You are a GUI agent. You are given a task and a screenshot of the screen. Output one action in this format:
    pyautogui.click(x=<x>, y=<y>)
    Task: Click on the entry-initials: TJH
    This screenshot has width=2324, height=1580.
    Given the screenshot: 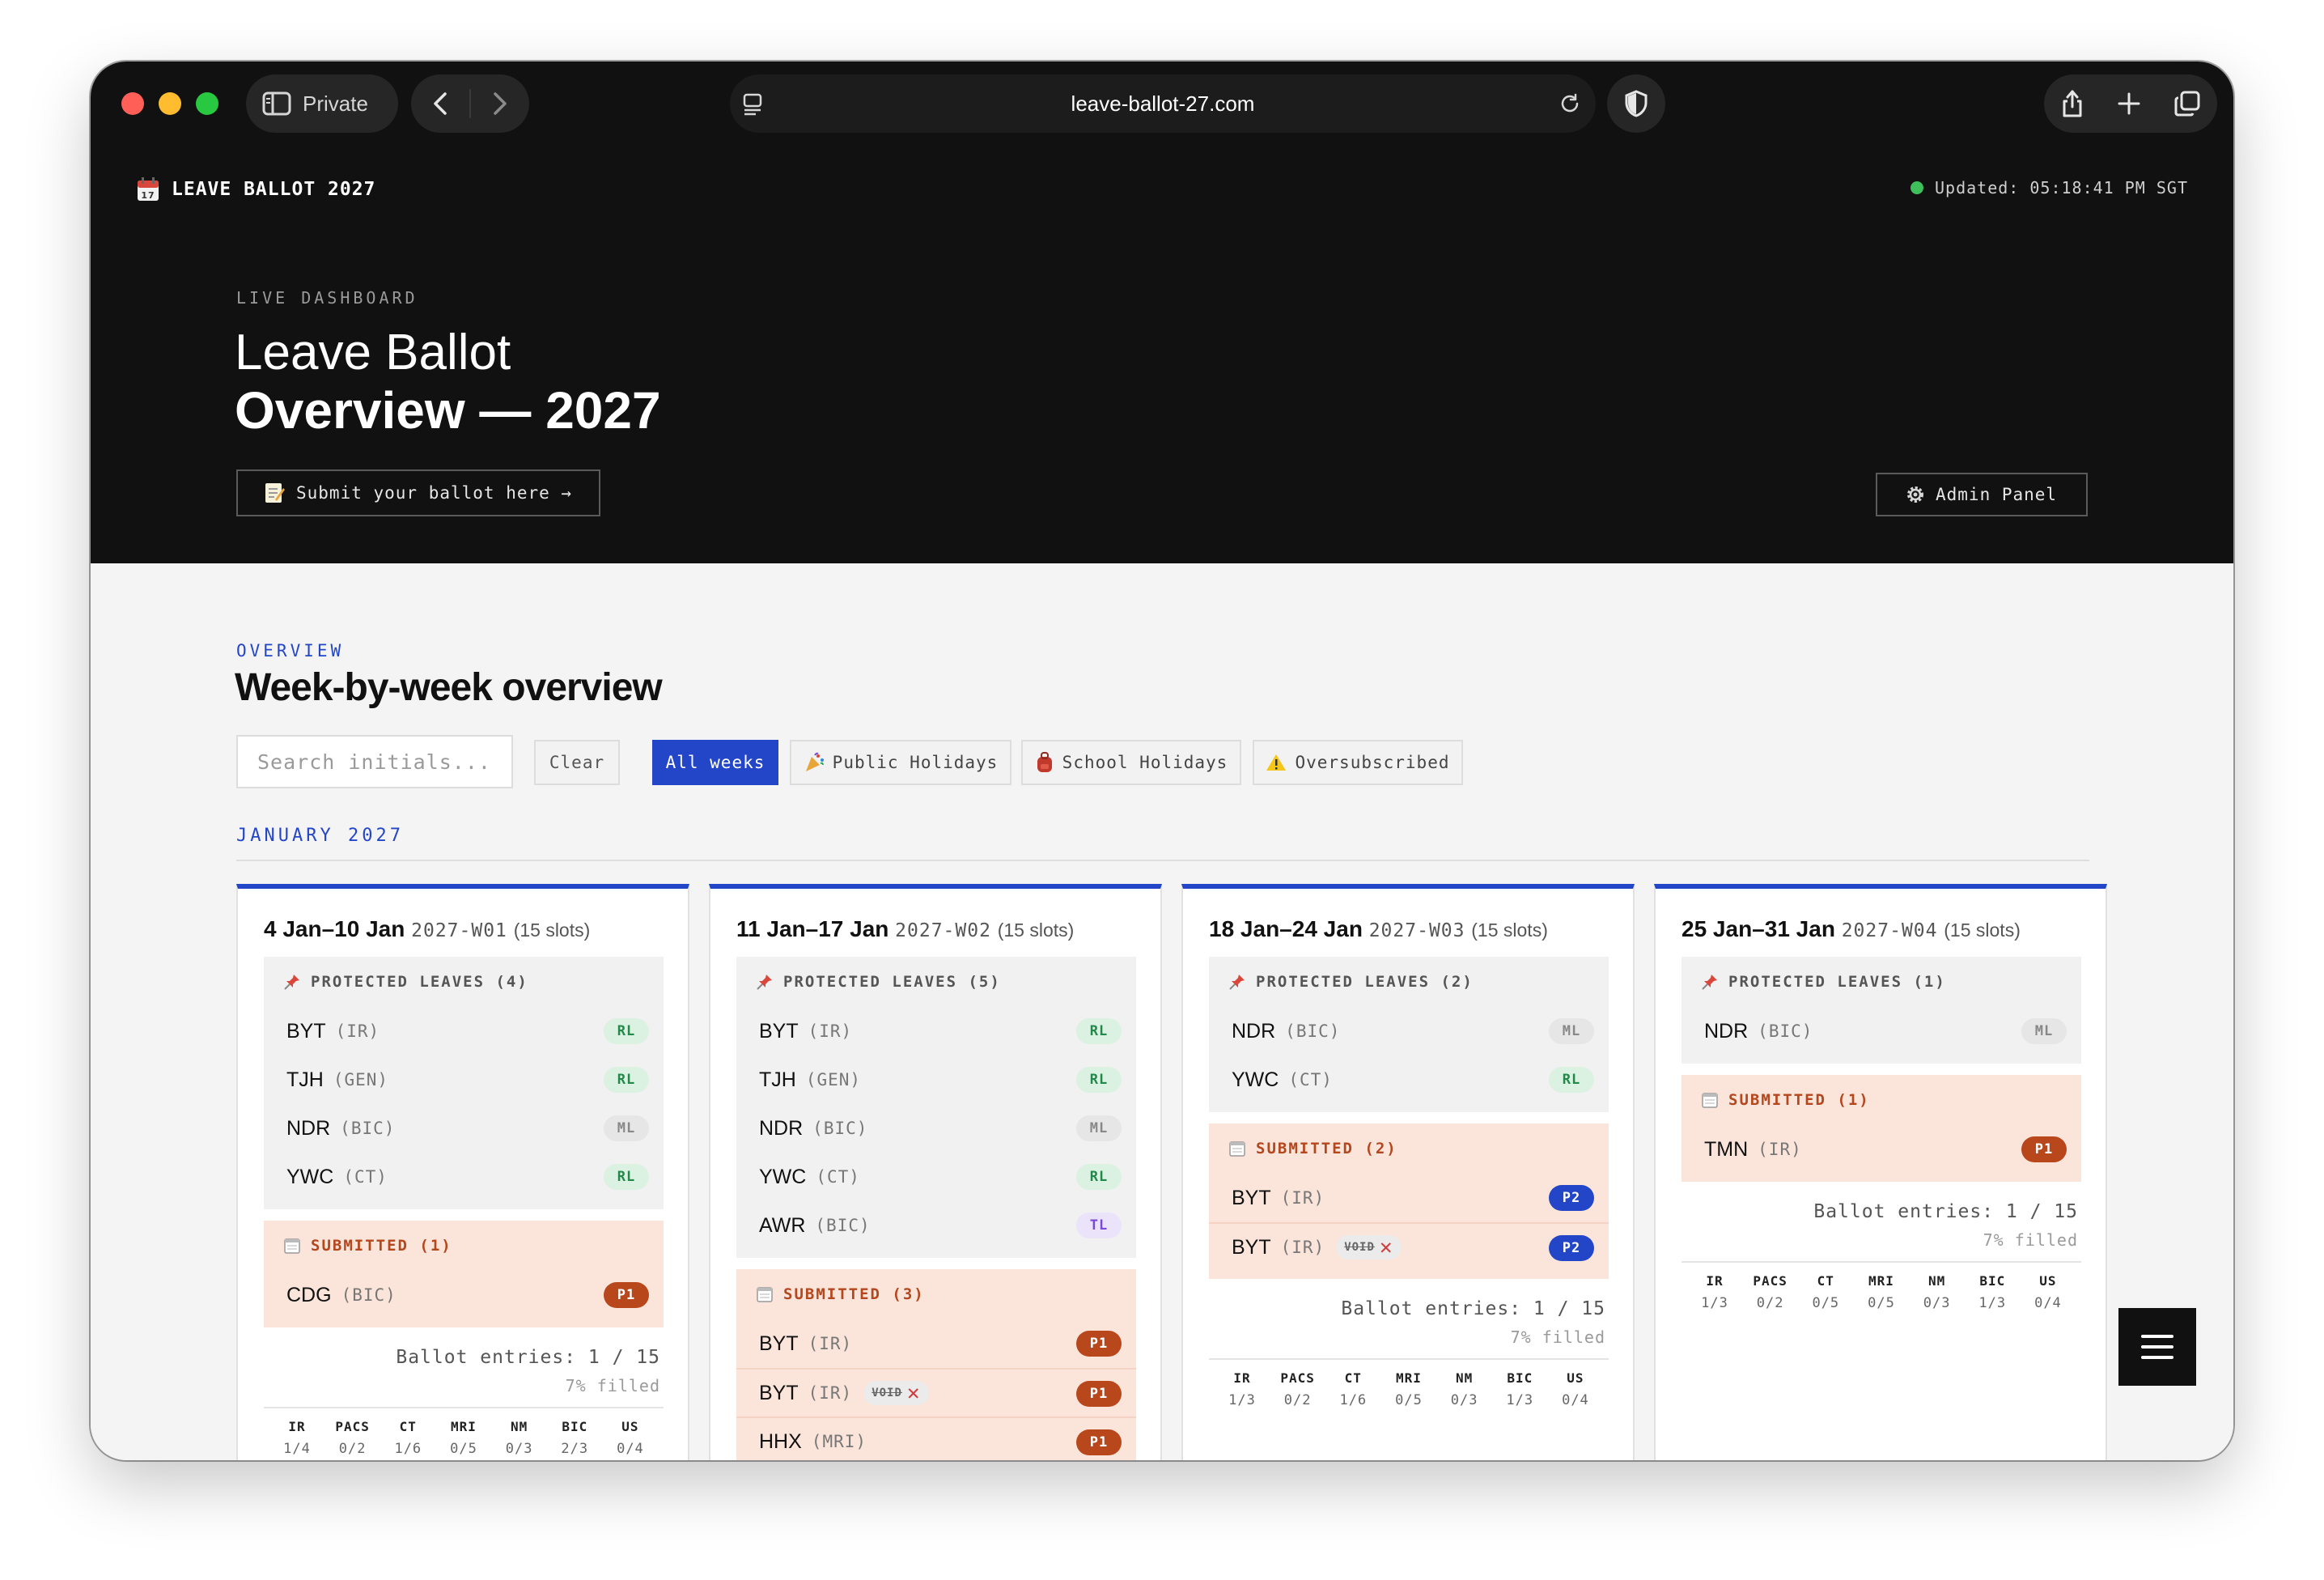 What is the action you would take?
    pyautogui.click(x=305, y=1079)
    